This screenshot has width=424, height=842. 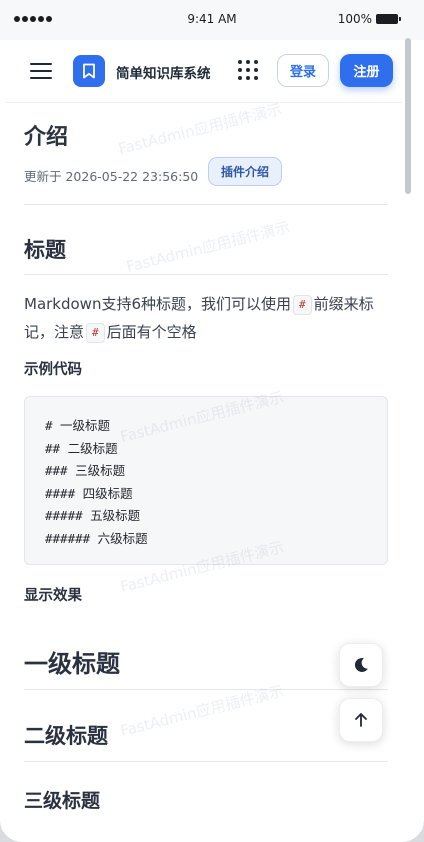 I want to click on top-navbar: 简单知识库系统 登录 注册, so click(x=204, y=71).